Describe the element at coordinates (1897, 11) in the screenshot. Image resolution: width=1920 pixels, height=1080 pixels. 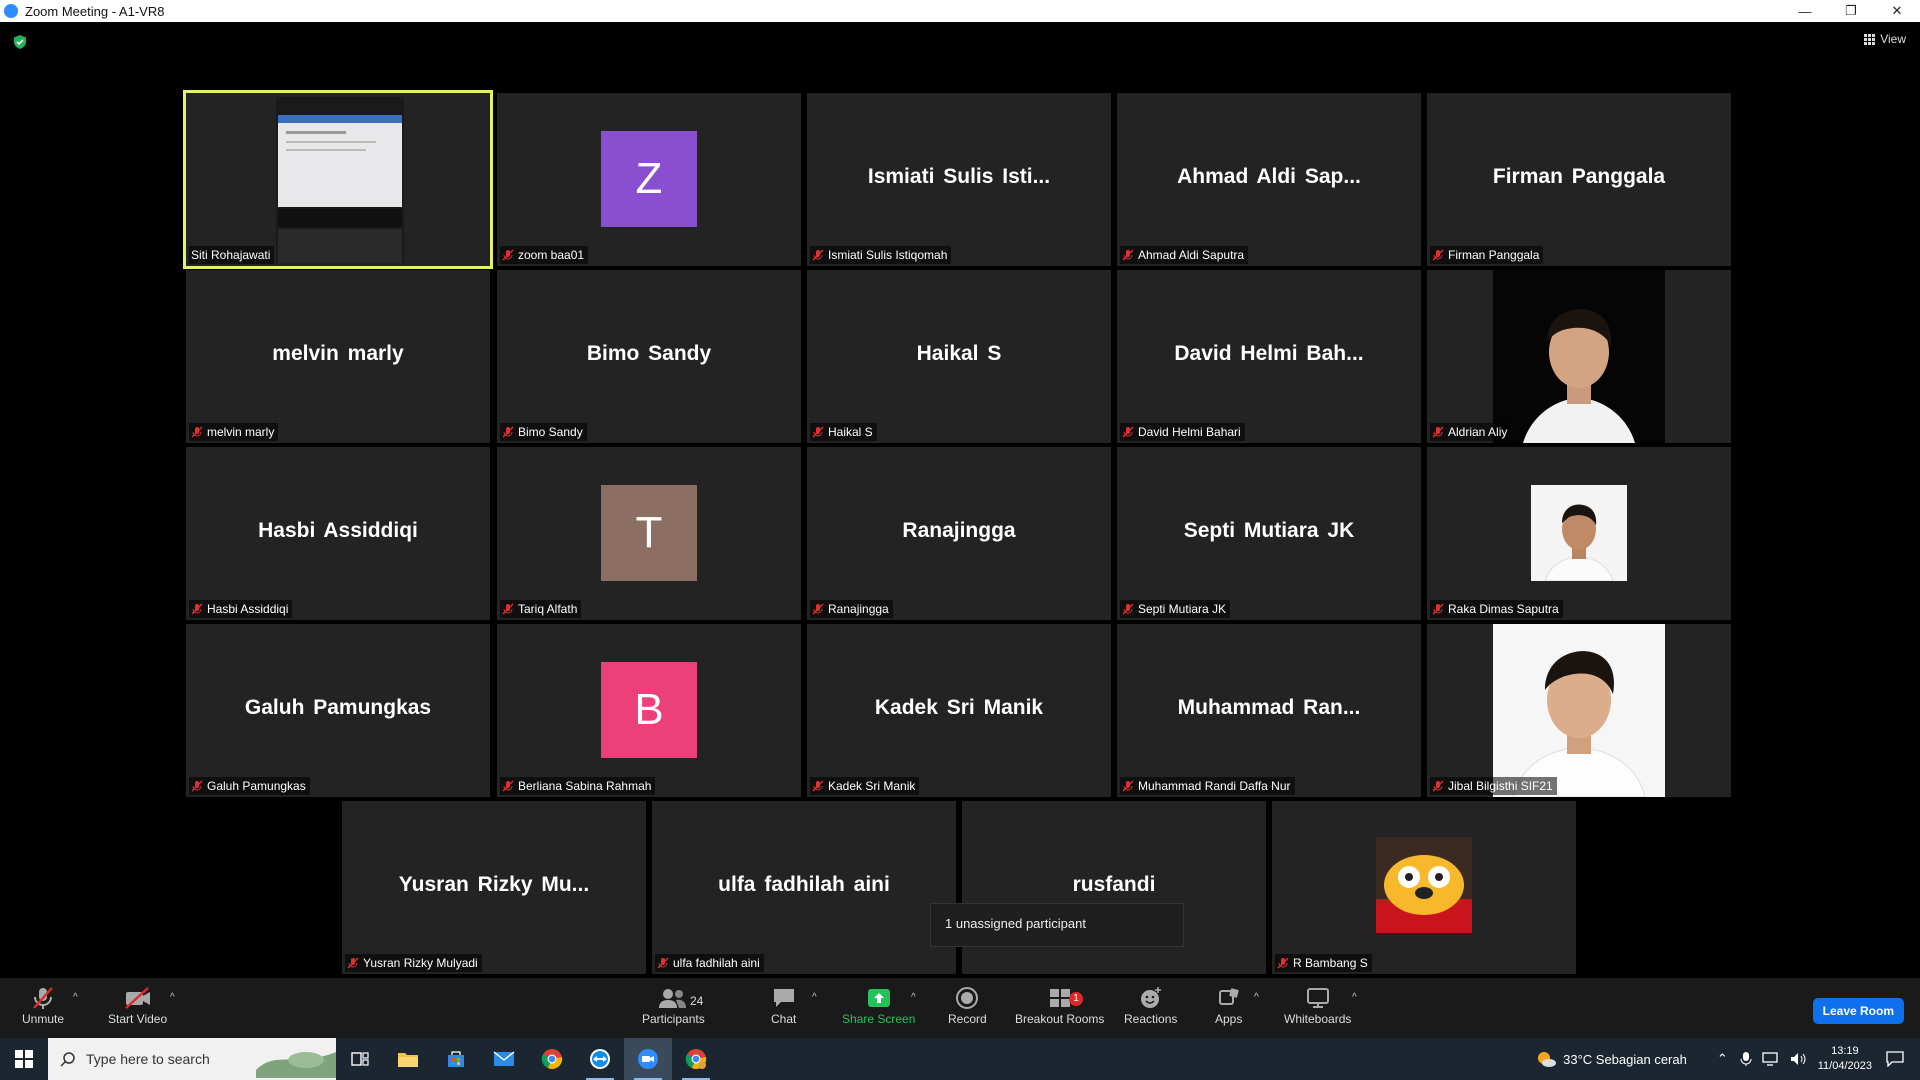
I see `close-button: ✕` at that location.